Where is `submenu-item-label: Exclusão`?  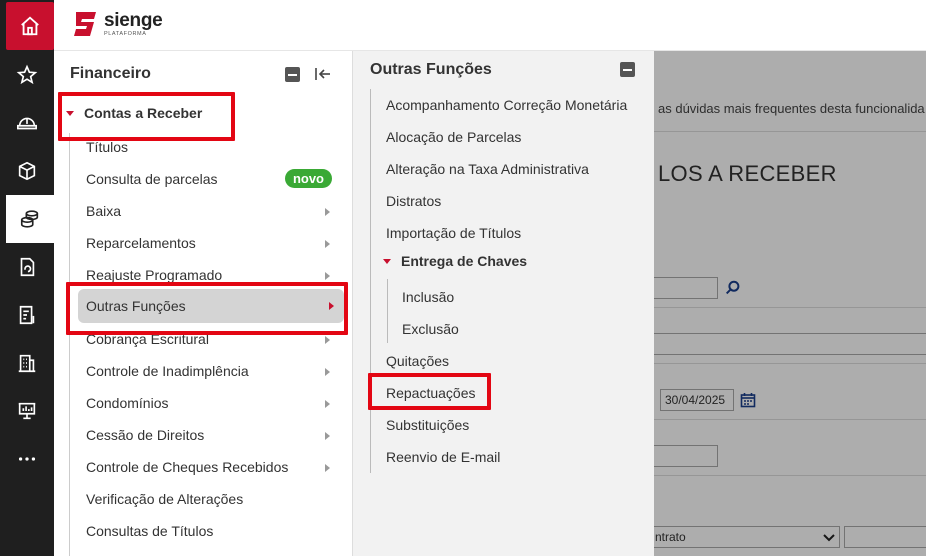
submenu-item-label: Exclusão is located at coordinates (430, 329).